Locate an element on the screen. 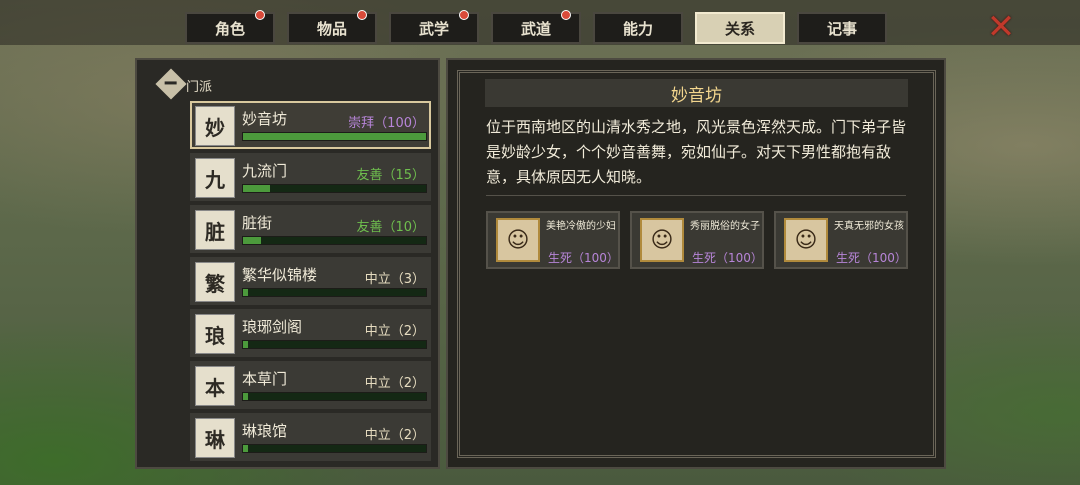 The height and width of the screenshot is (485, 1080). divider is located at coordinates (696, 195).